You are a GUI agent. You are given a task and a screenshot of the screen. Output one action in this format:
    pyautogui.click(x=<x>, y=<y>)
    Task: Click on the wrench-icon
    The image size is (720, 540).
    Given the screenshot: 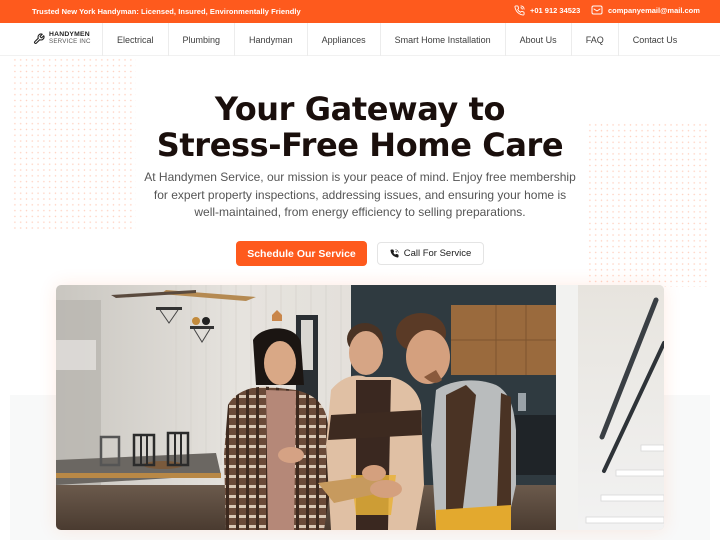 What is the action you would take?
    pyautogui.click(x=39, y=38)
    